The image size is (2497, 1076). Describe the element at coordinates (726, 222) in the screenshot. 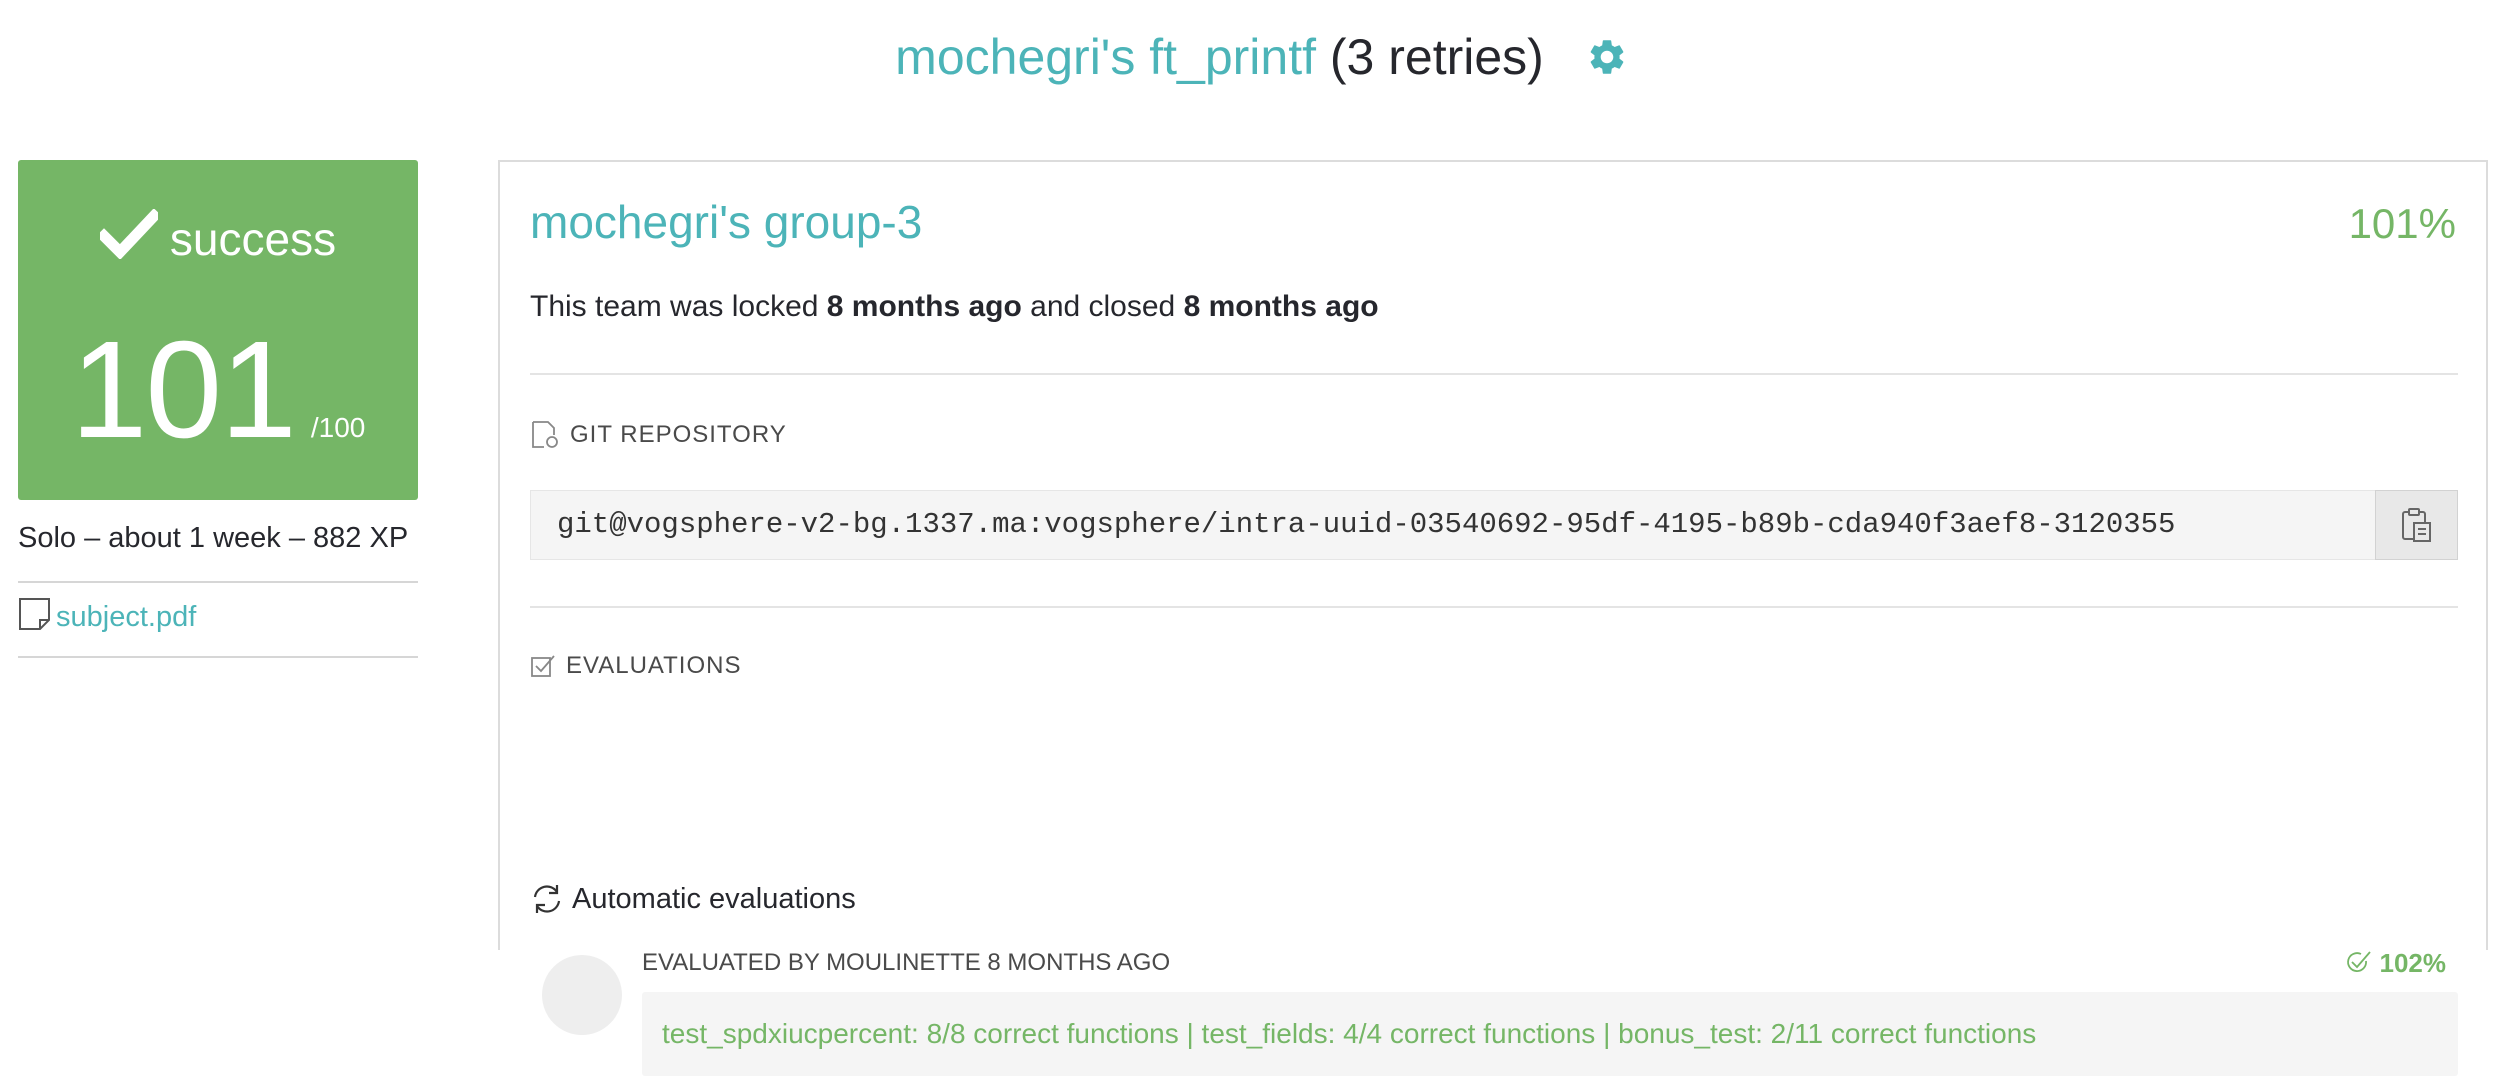

I see `team-name: mochegri's group-3` at that location.